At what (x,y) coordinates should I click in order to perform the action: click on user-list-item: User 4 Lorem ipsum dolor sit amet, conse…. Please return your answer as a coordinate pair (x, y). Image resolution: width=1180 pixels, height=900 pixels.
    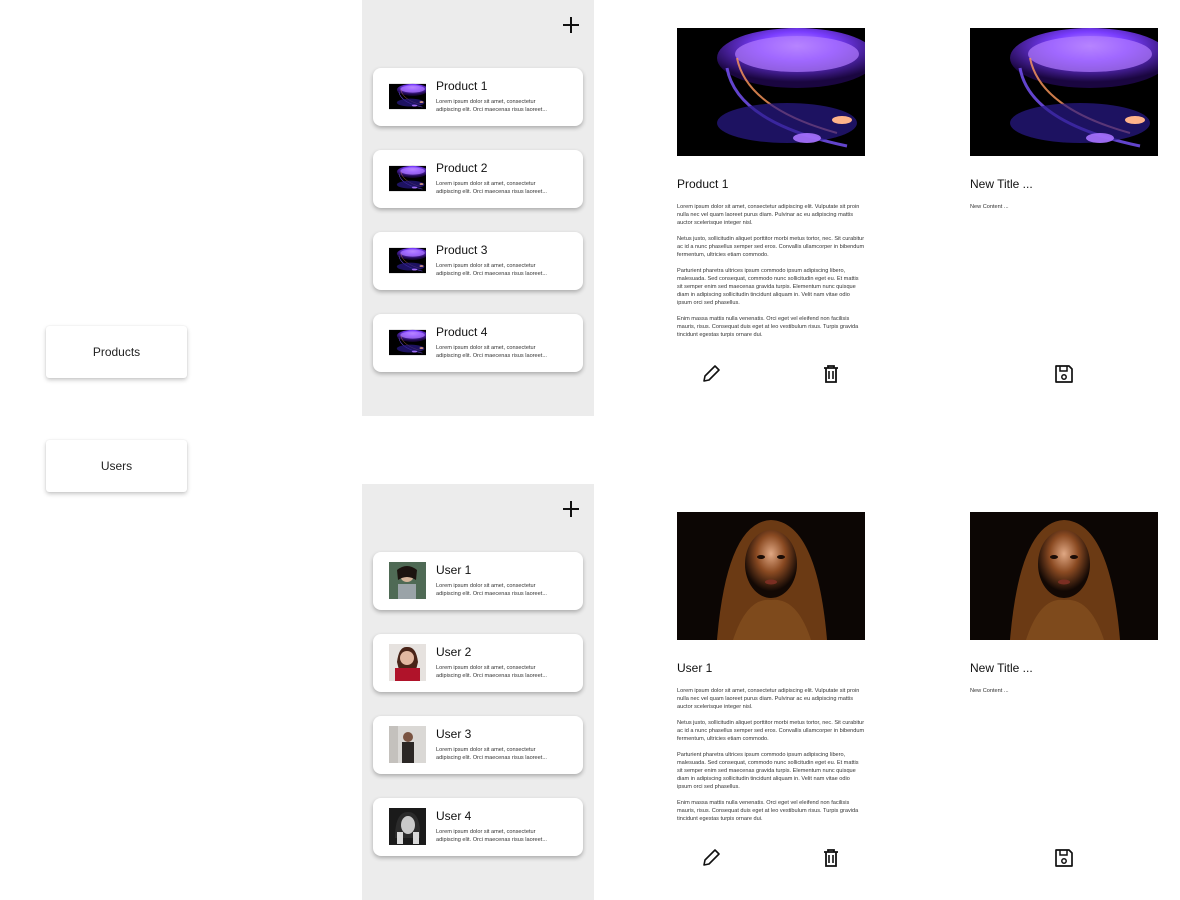
    Looking at the image, I should click on (478, 827).